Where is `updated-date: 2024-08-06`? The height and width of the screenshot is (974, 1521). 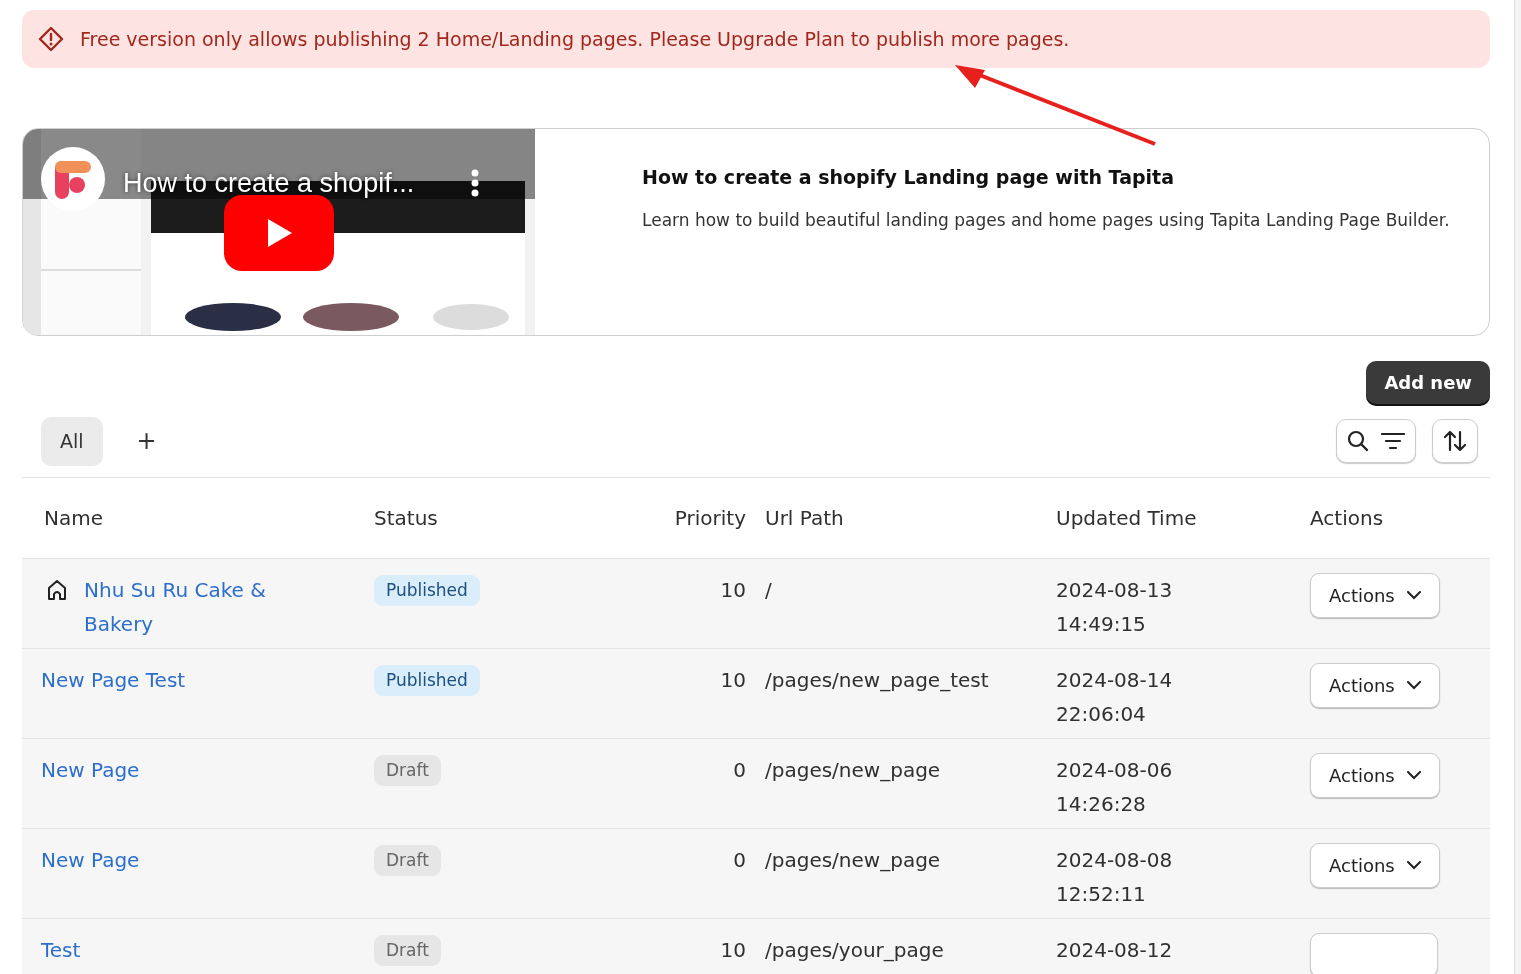
updated-date: 2024-08-06 is located at coordinates (1115, 770).